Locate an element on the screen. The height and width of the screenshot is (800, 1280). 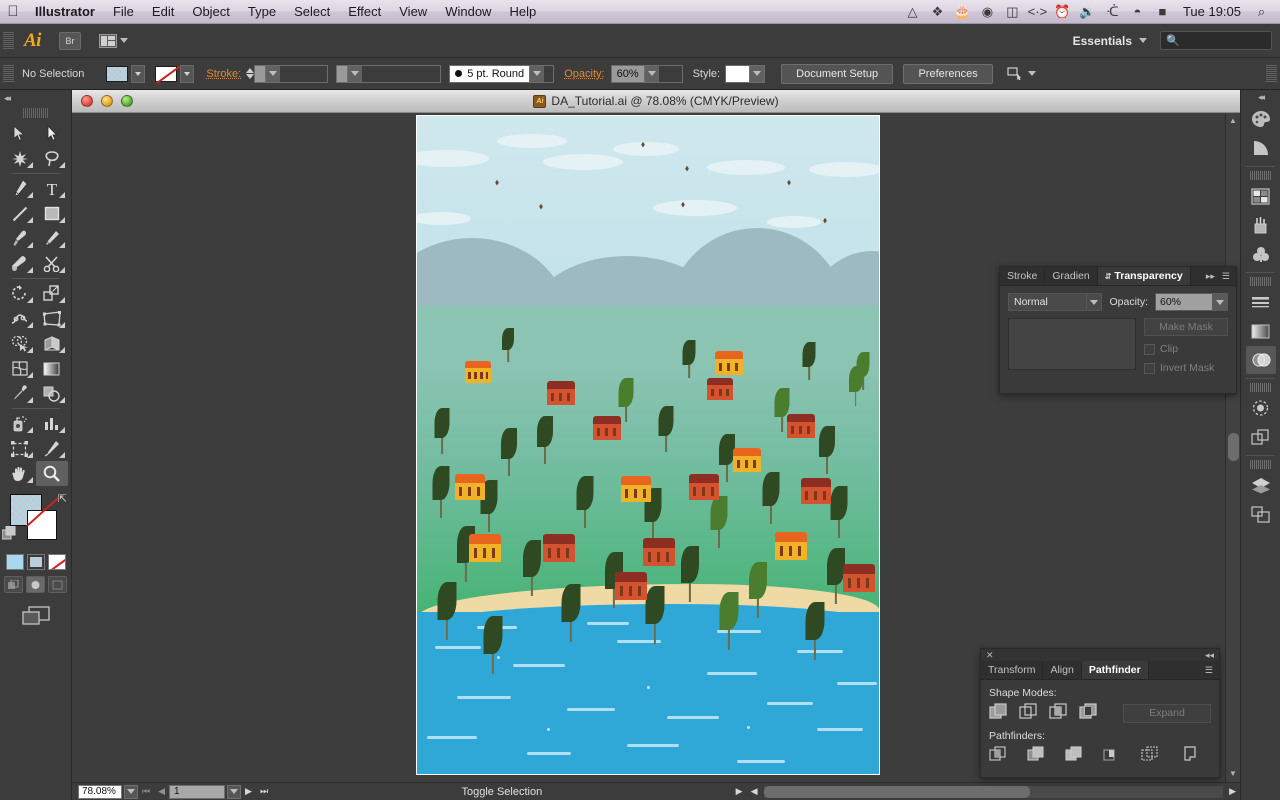
magic-wand-tool is located at coordinates (20, 158).